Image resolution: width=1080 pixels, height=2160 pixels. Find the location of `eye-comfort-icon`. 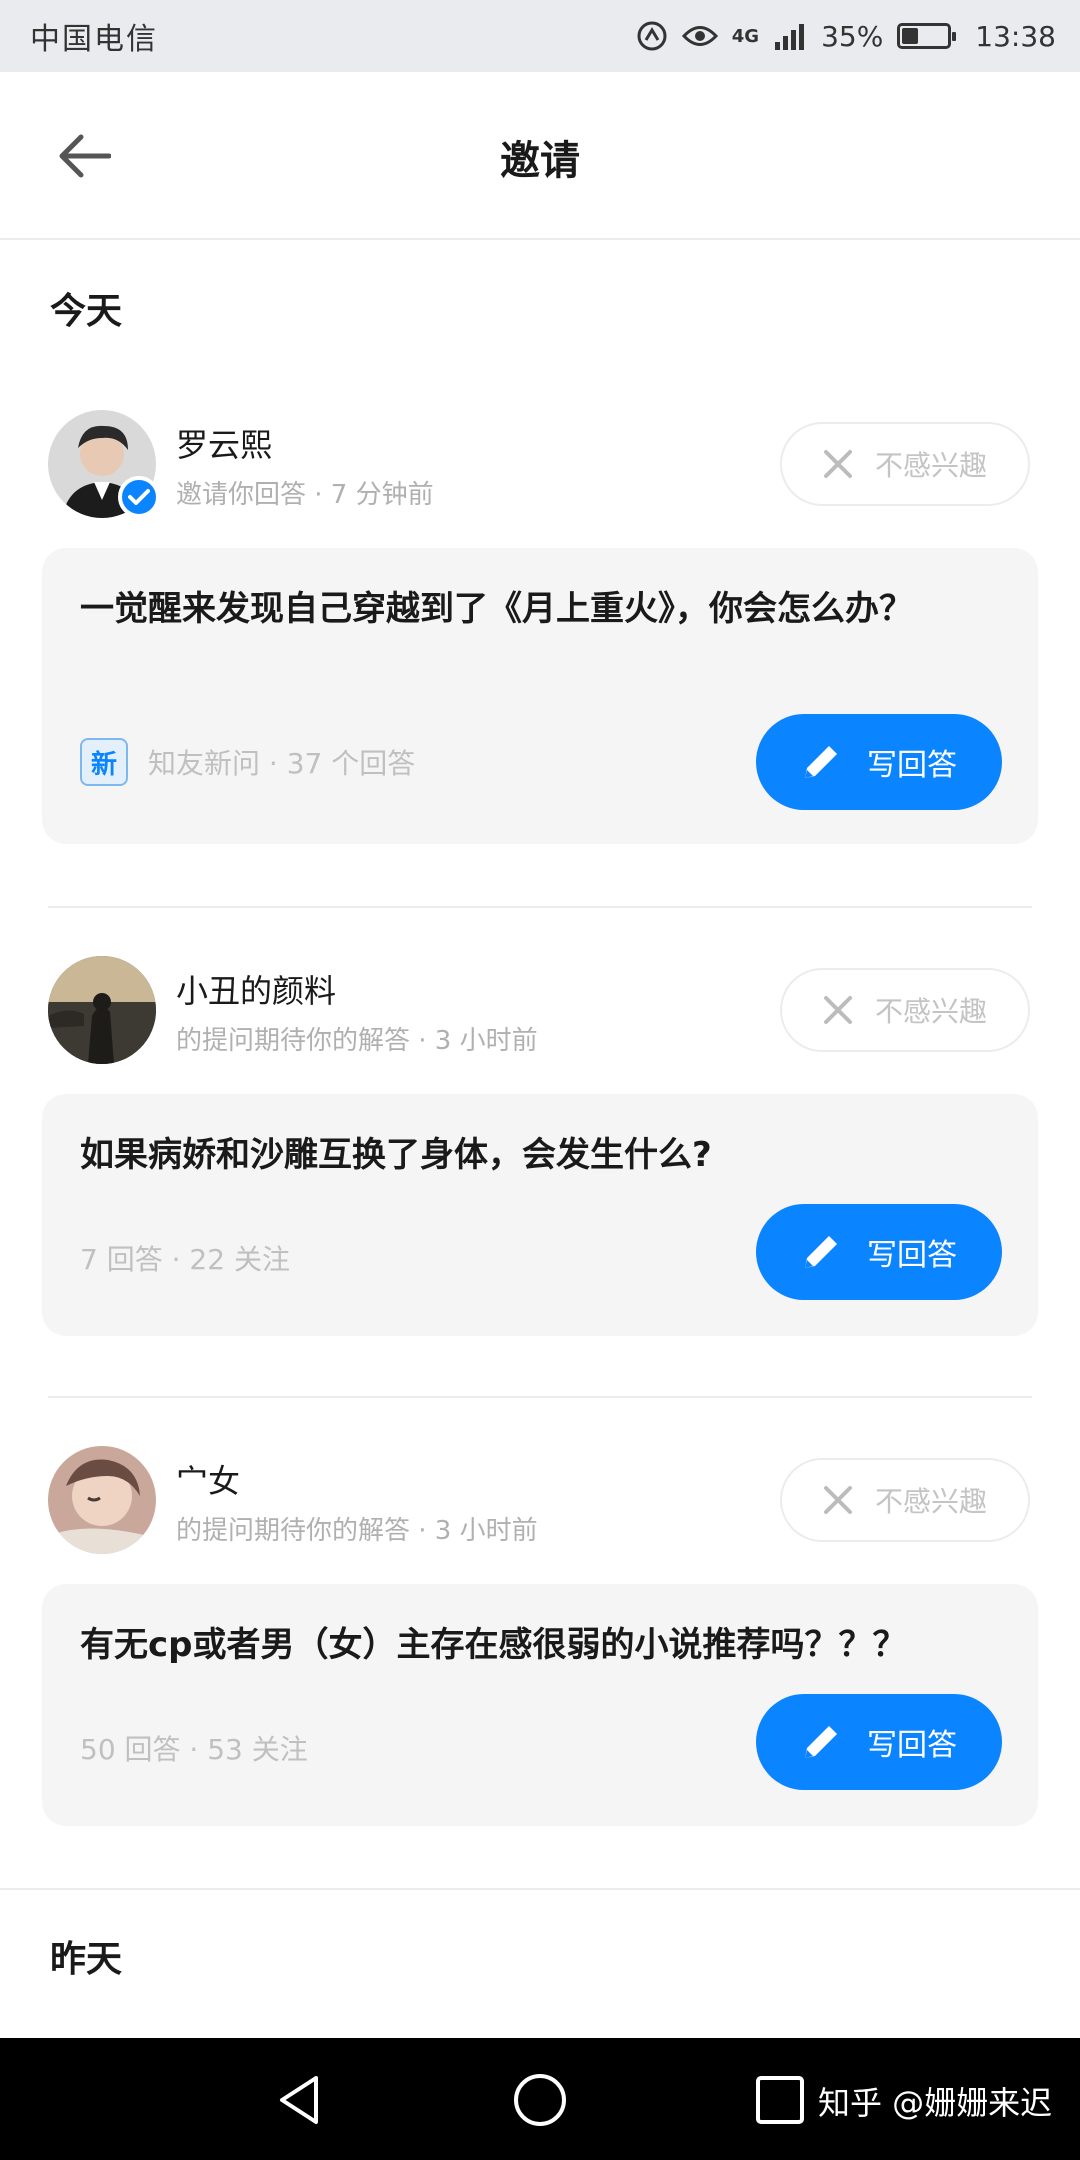

eye-comfort-icon is located at coordinates (699, 36).